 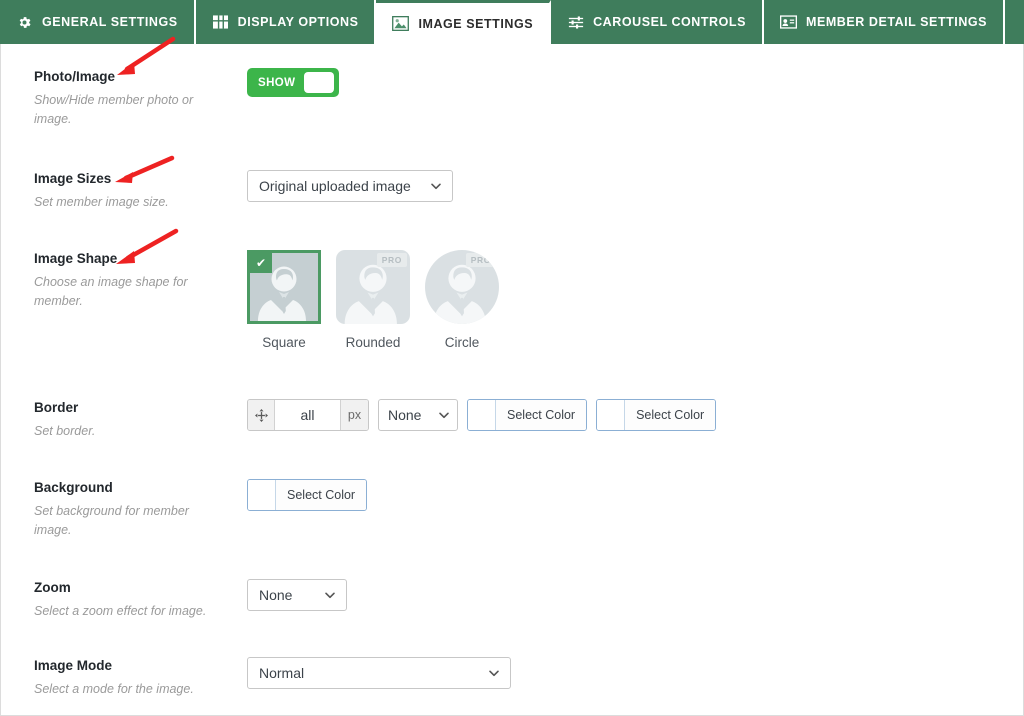 What do you see at coordinates (476, 23) in the screenshot?
I see `tab-label: IMAGE SETTINGS` at bounding box center [476, 23].